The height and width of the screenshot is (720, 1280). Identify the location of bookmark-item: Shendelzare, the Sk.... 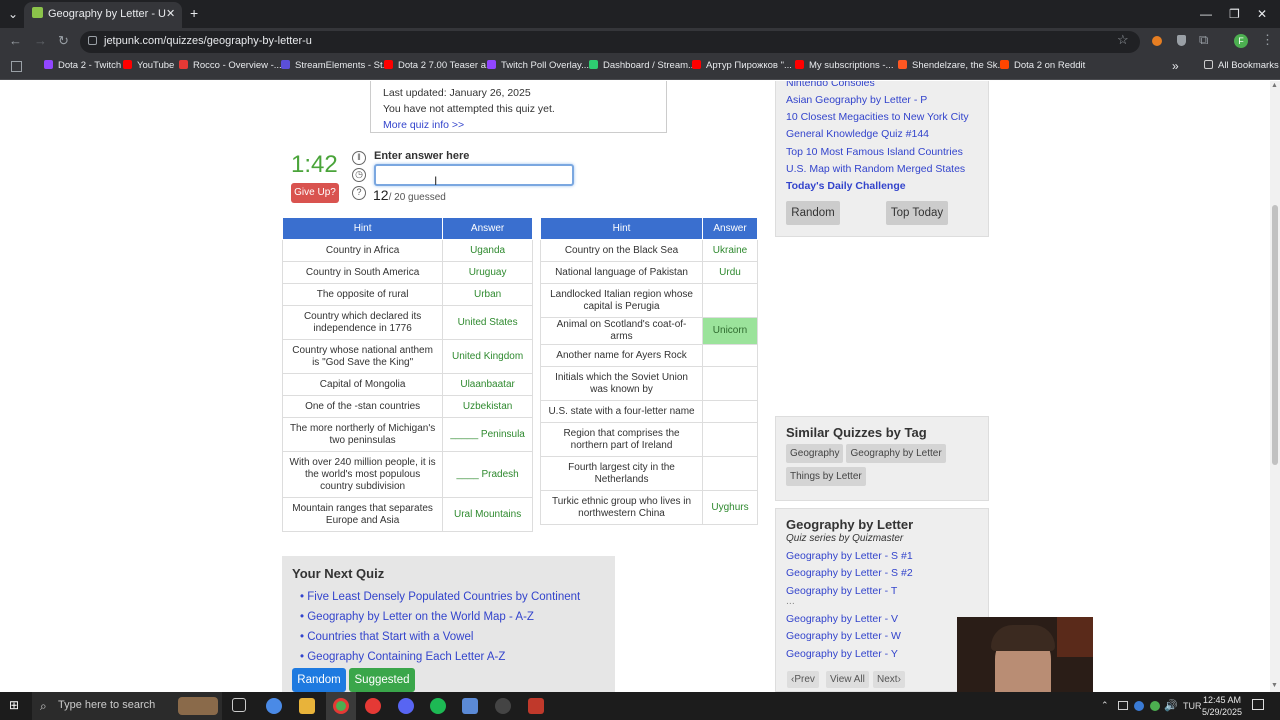
(951, 65).